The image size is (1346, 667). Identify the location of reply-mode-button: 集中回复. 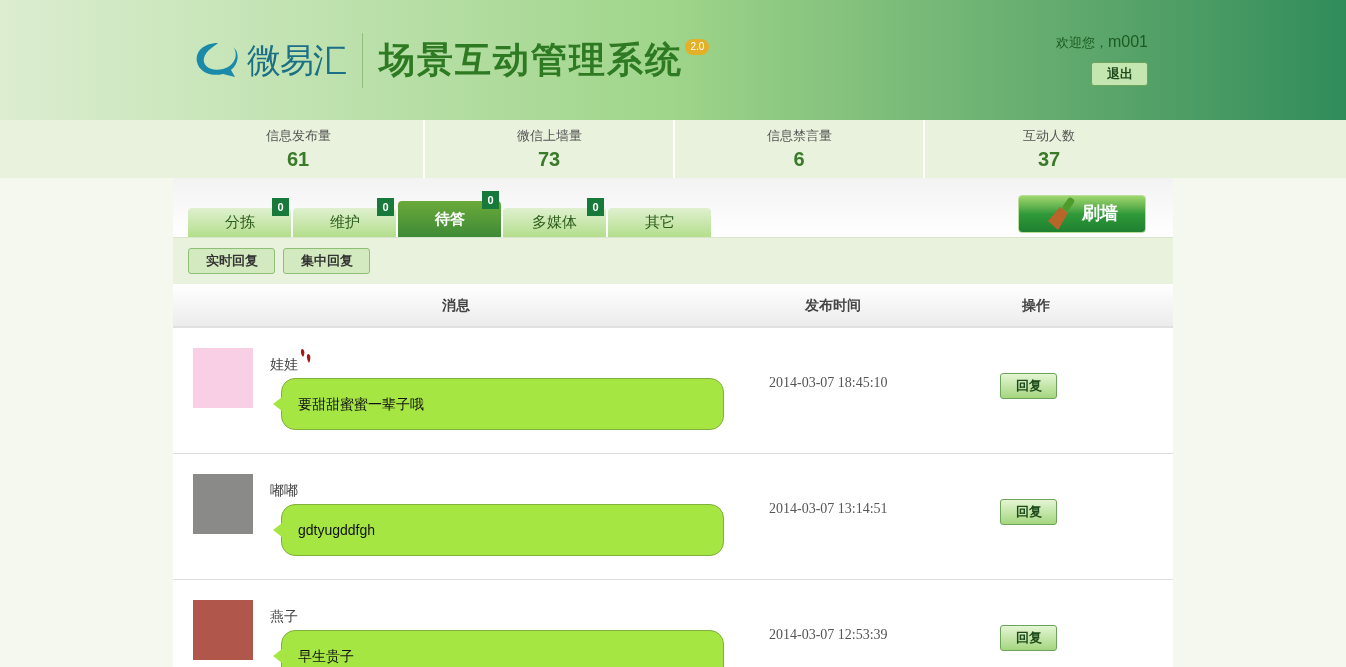
(326, 261).